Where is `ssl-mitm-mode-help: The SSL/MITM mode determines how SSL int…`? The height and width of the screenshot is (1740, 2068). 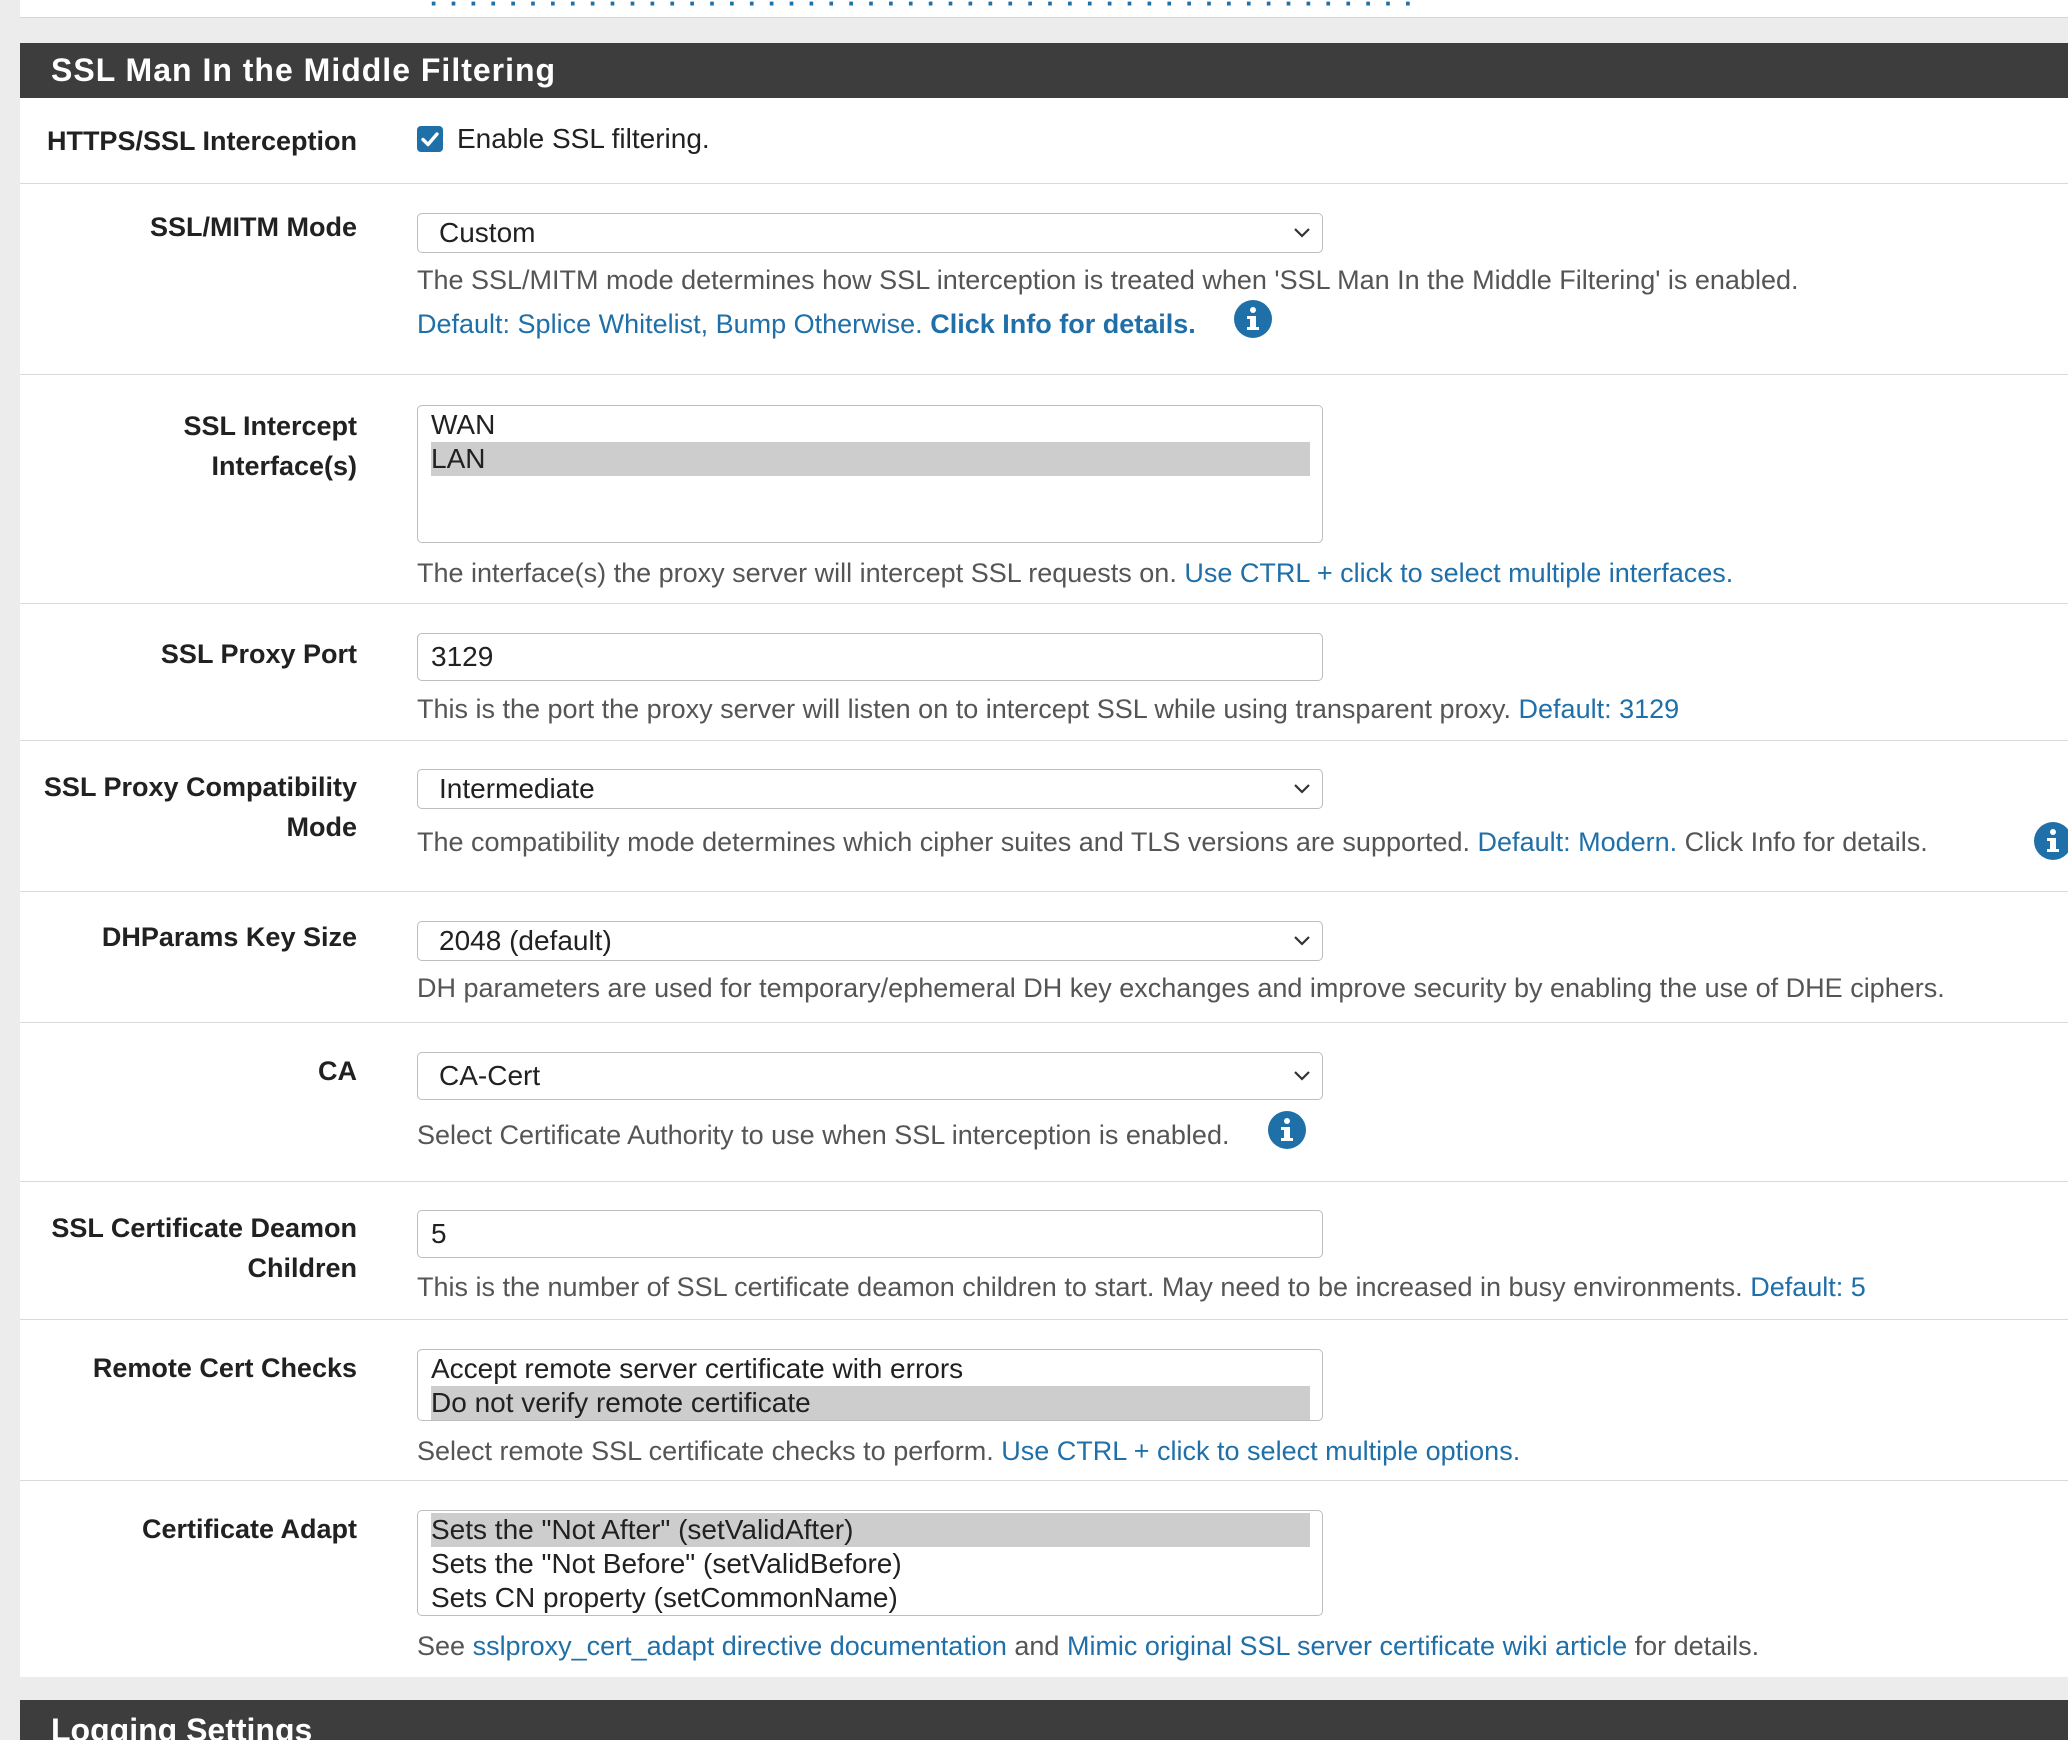
ssl-mitm-mode-help: The SSL/MITM mode determines how SSL int… is located at coordinates (1108, 280).